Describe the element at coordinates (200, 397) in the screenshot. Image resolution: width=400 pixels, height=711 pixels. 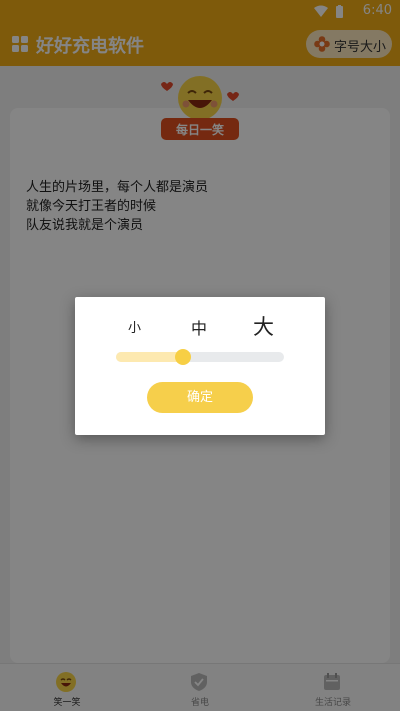
I see `confirm-button: 确定` at that location.